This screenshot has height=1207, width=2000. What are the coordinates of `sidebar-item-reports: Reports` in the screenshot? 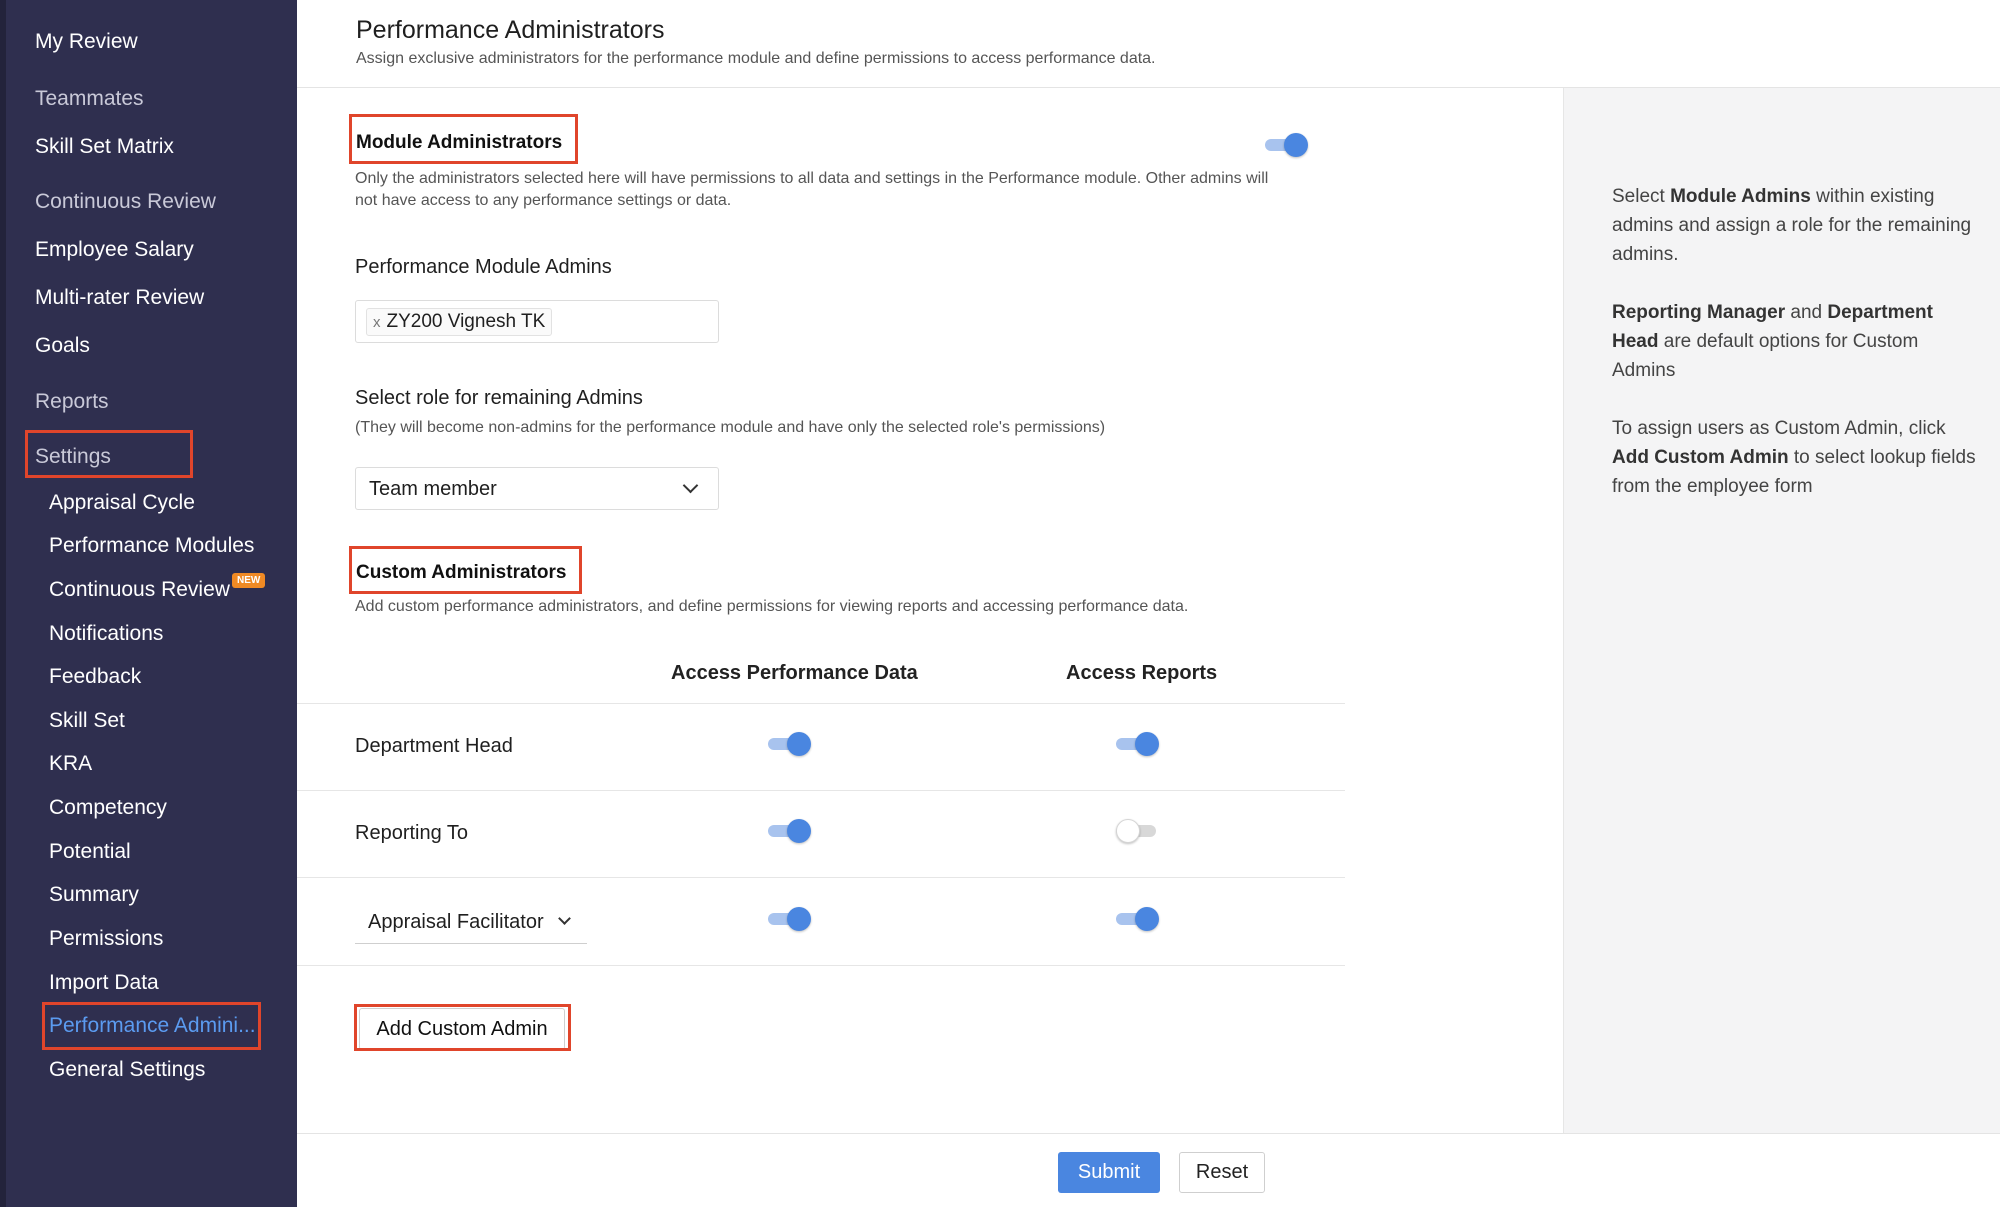 It's located at (72, 402).